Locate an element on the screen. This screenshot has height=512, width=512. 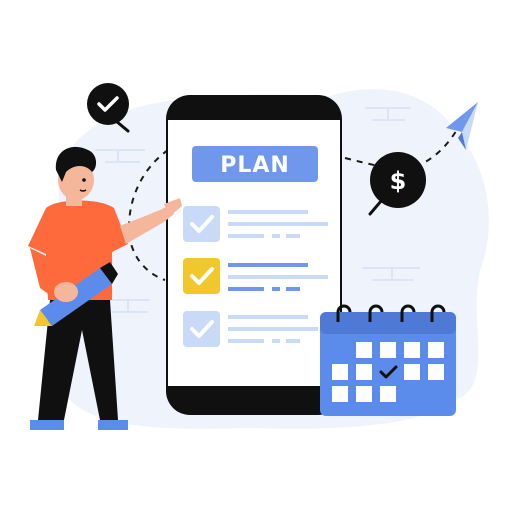
character-eye is located at coordinates (84, 180).